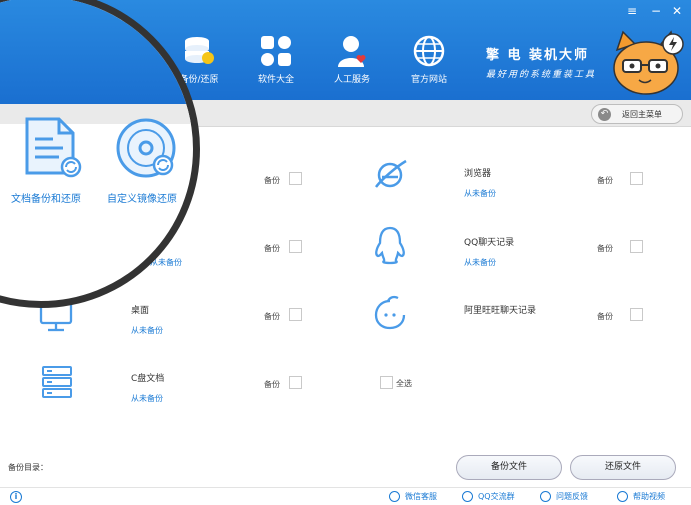 This screenshot has height=505, width=691. I want to click on globe-icon, so click(429, 51).